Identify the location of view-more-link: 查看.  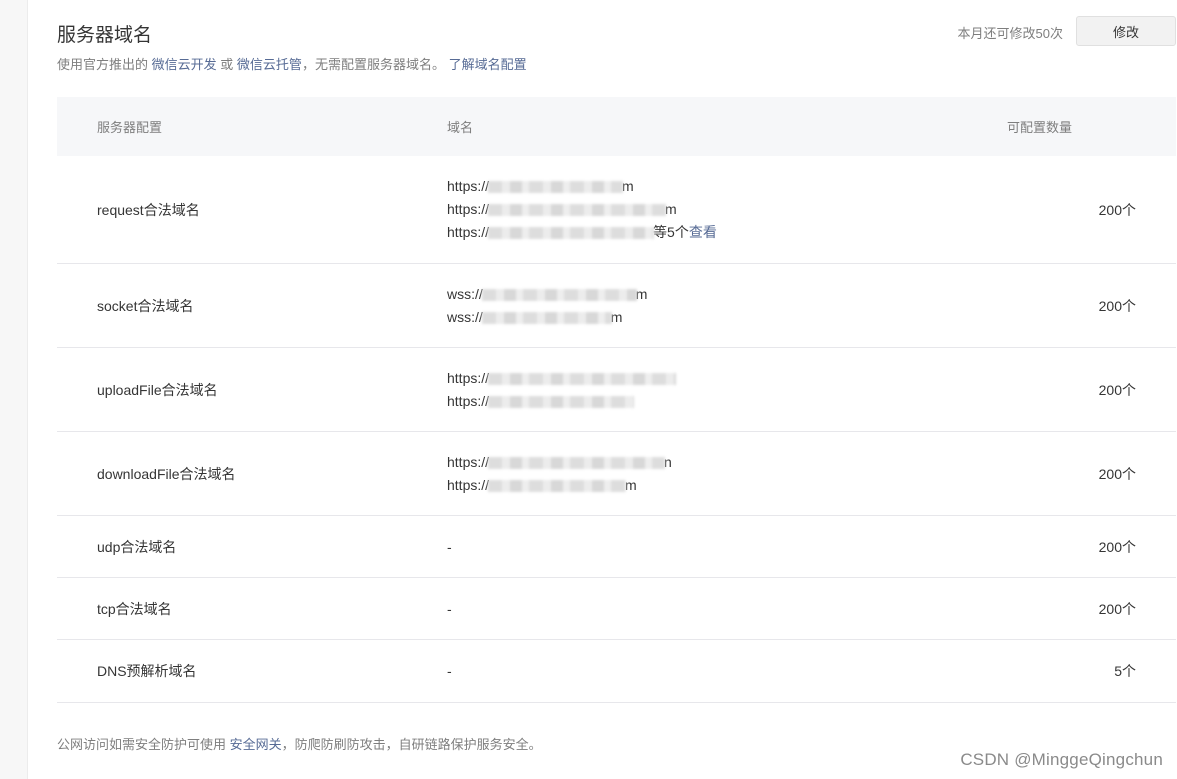
(703, 232).